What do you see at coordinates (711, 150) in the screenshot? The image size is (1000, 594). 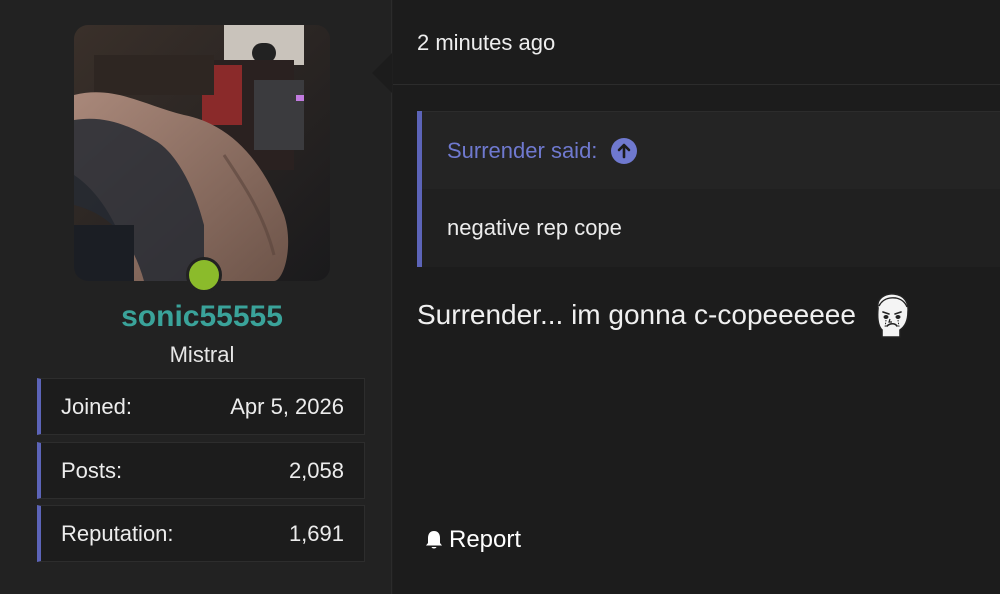 I see `quote-attribution-link: Surrender said:` at bounding box center [711, 150].